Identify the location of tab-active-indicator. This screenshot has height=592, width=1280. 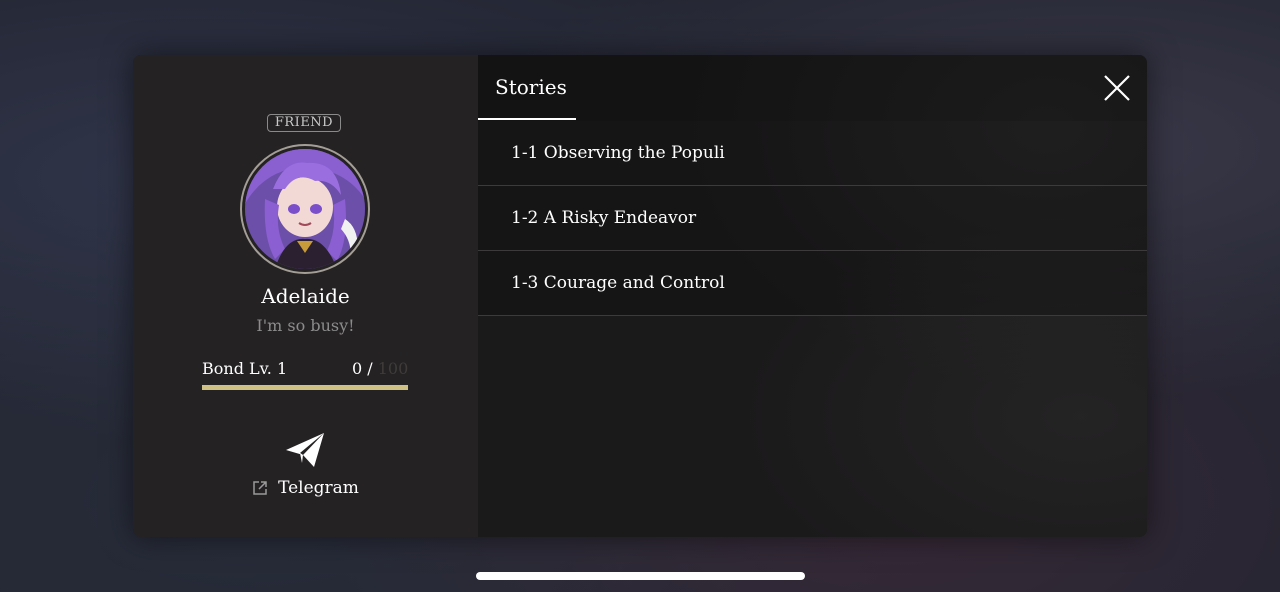
(527, 119).